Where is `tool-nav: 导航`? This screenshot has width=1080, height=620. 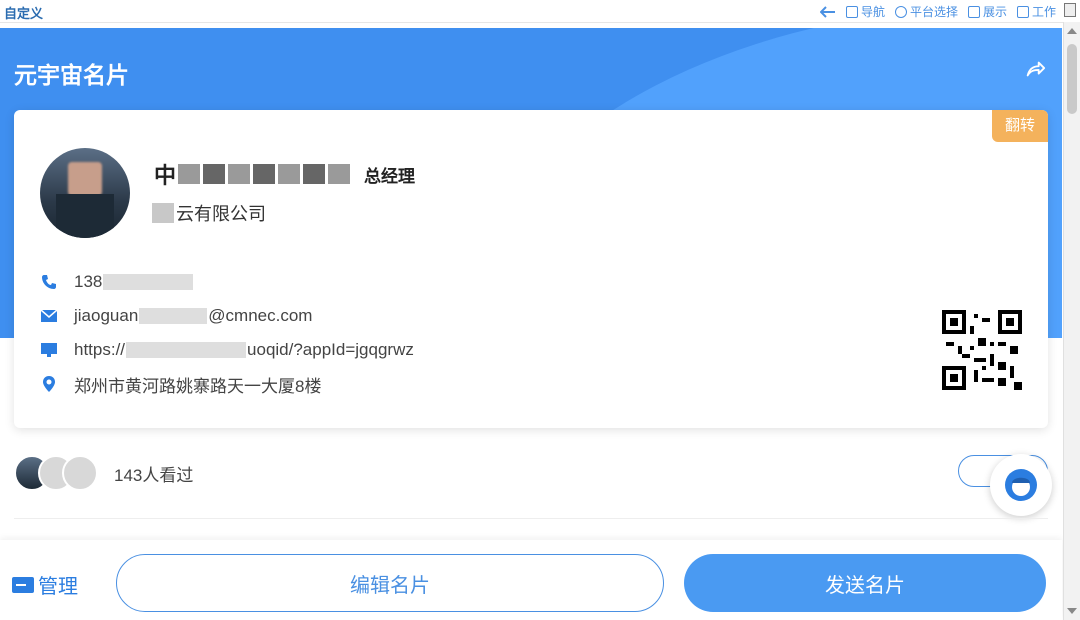
tool-nav: 导航 is located at coordinates (865, 11).